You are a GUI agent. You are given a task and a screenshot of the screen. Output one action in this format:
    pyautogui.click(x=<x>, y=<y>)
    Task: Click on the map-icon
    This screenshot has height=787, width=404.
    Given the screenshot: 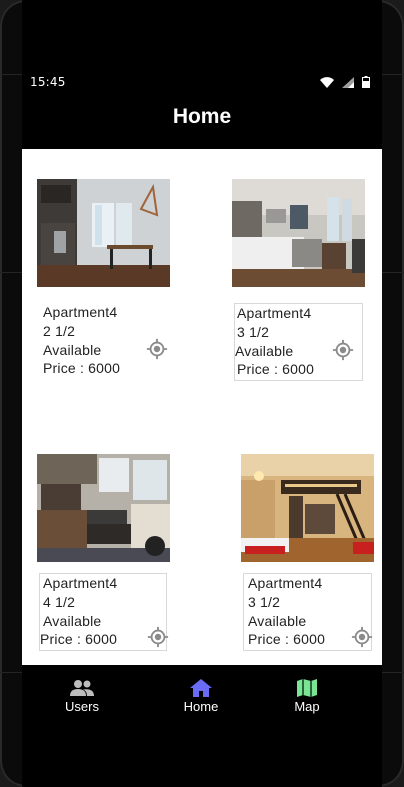 What is the action you would take?
    pyautogui.click(x=307, y=688)
    